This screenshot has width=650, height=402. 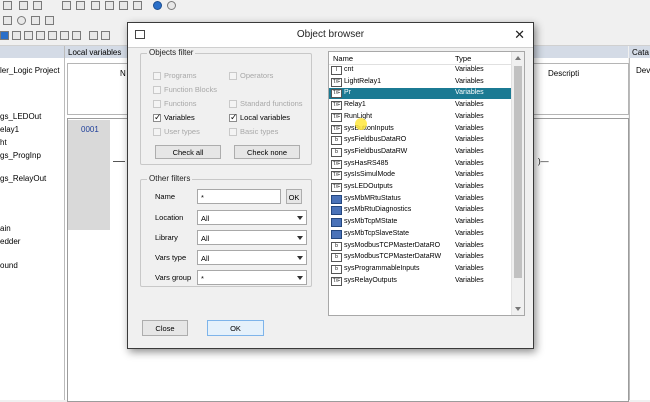 I want to click on refresh-icon, so click(x=171, y=5).